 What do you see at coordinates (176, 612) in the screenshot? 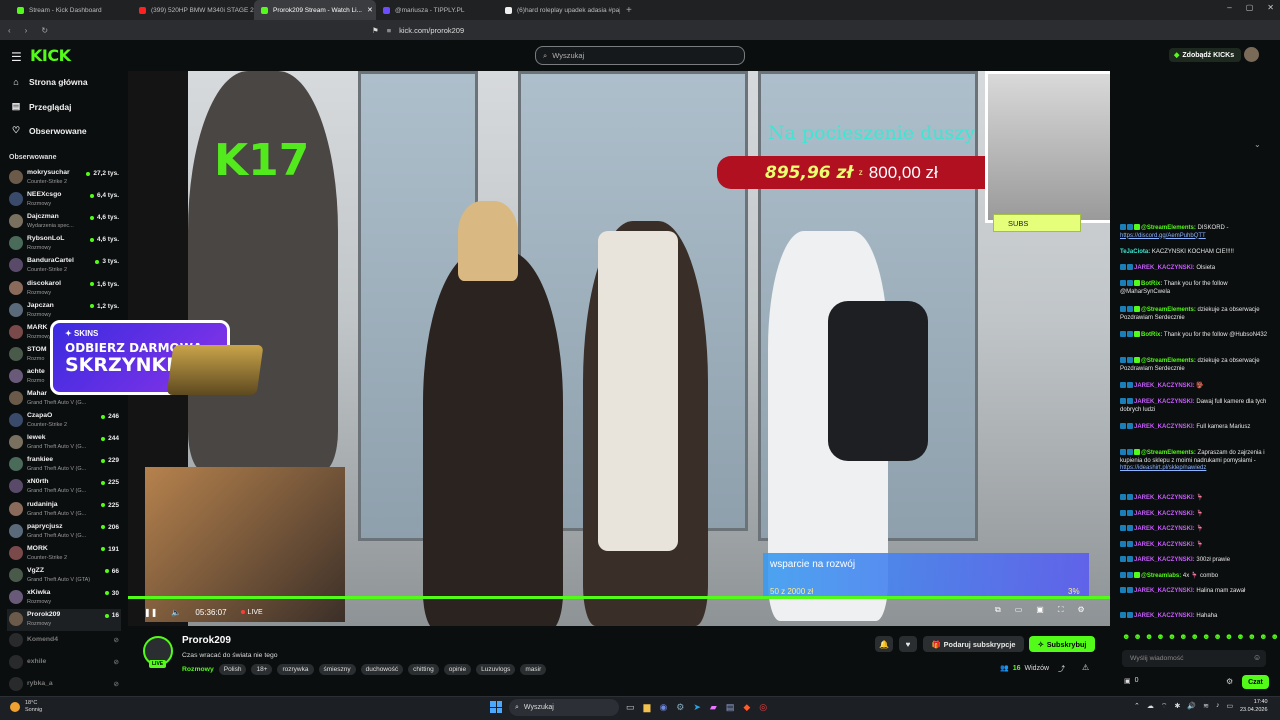
I see `volume-icon: 🔈` at bounding box center [176, 612].